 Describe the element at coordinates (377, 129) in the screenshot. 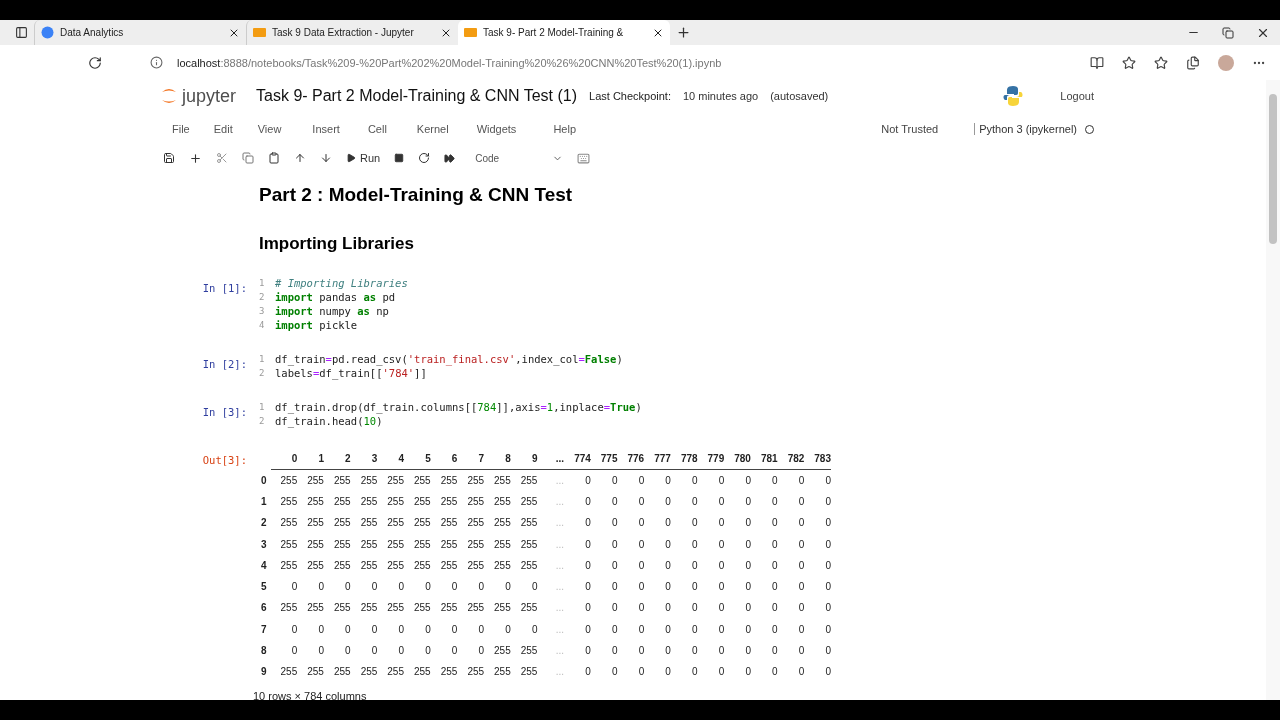

I see `menu-item: Cell` at that location.